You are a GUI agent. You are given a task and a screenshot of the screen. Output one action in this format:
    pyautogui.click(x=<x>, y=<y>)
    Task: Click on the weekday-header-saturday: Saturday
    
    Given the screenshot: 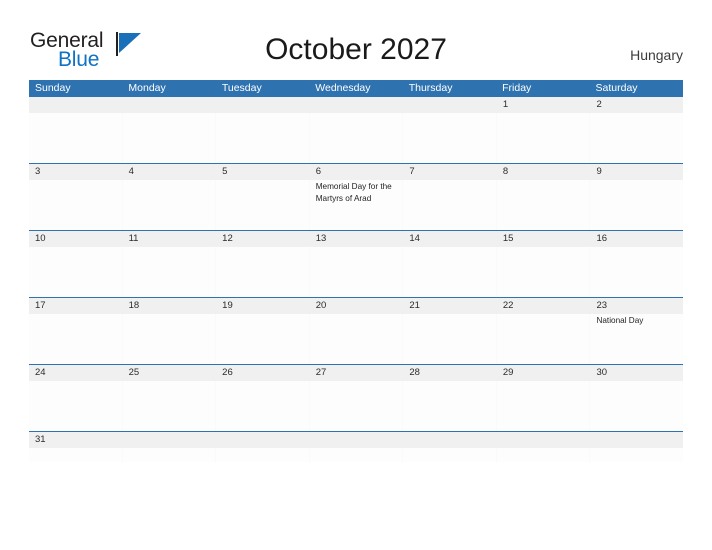 What is the action you would take?
    pyautogui.click(x=616, y=88)
    